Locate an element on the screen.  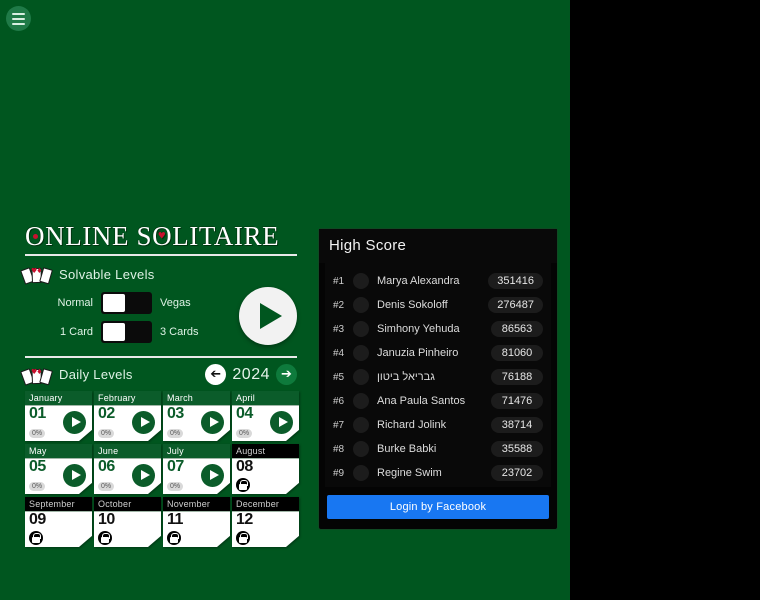
month-card-number: 08 is located at coordinates (244, 467).